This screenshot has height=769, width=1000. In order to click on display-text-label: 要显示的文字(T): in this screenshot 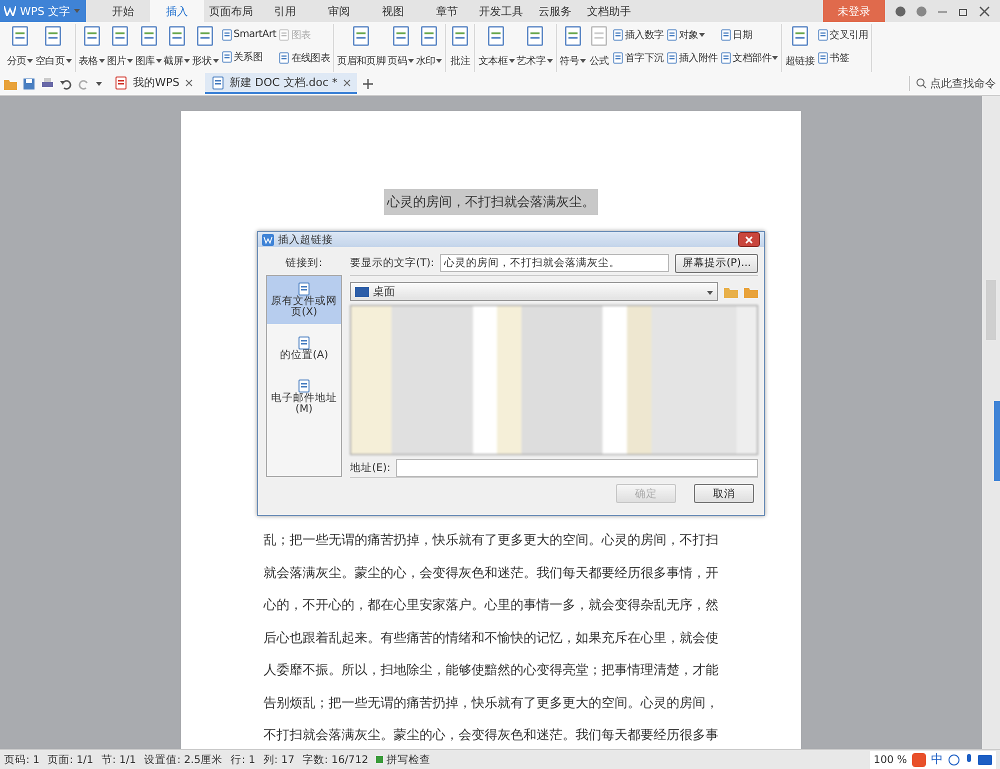, I will do `click(392, 263)`.